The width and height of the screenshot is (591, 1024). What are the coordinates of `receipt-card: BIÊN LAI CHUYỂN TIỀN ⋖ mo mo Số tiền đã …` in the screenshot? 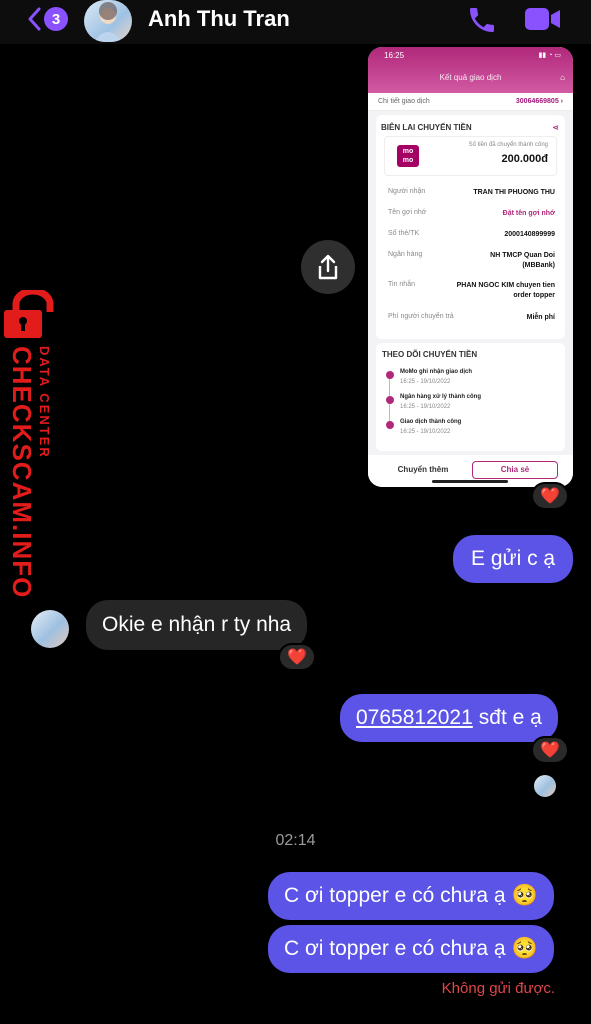 It's located at (470, 227).